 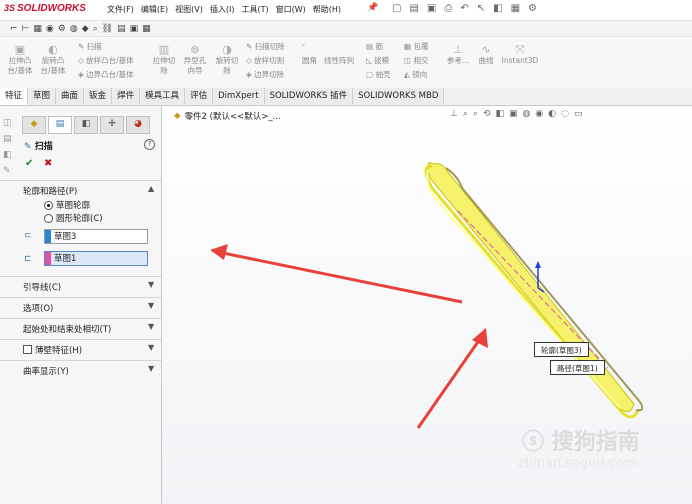 I want to click on draft-button: ◺ 拔模, so click(x=377, y=61).